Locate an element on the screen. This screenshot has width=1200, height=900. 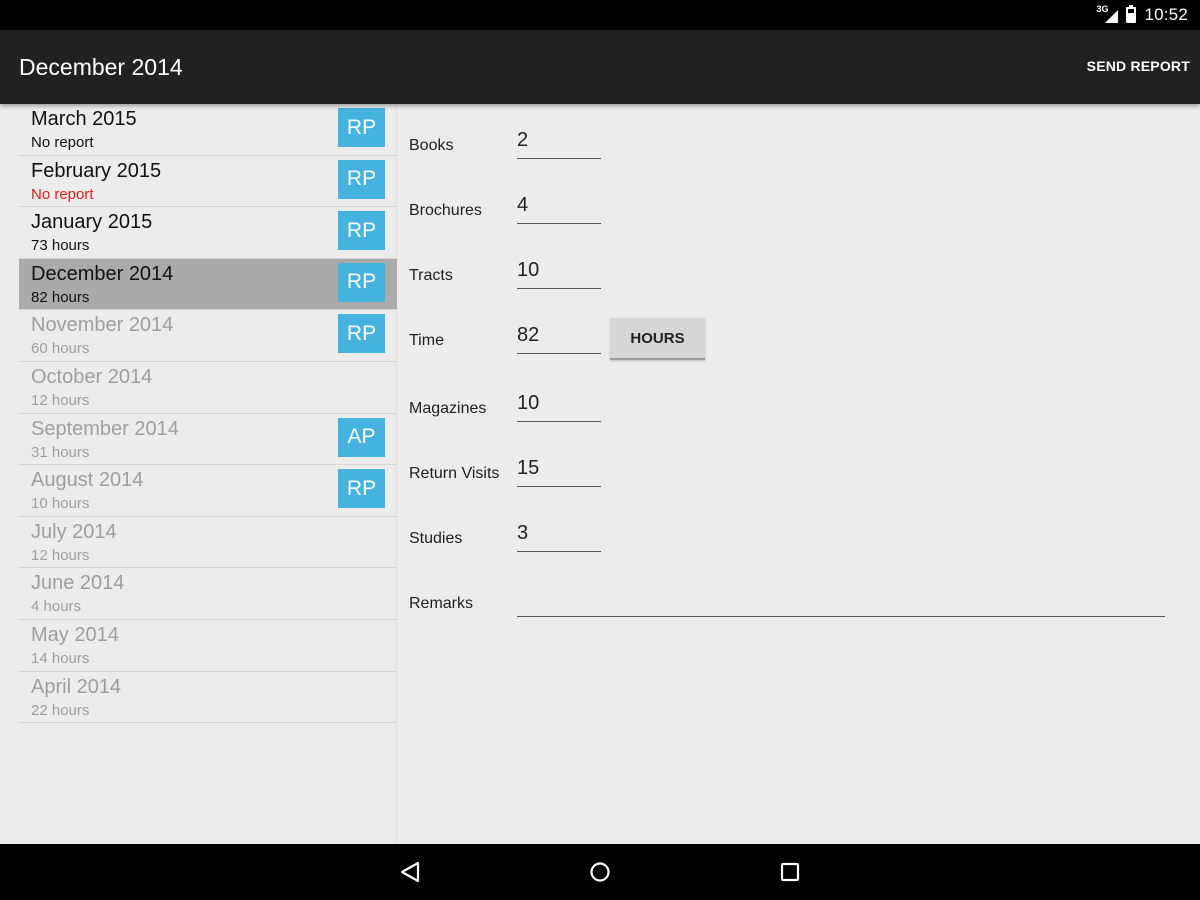
hours-button: HOURS is located at coordinates (657, 339).